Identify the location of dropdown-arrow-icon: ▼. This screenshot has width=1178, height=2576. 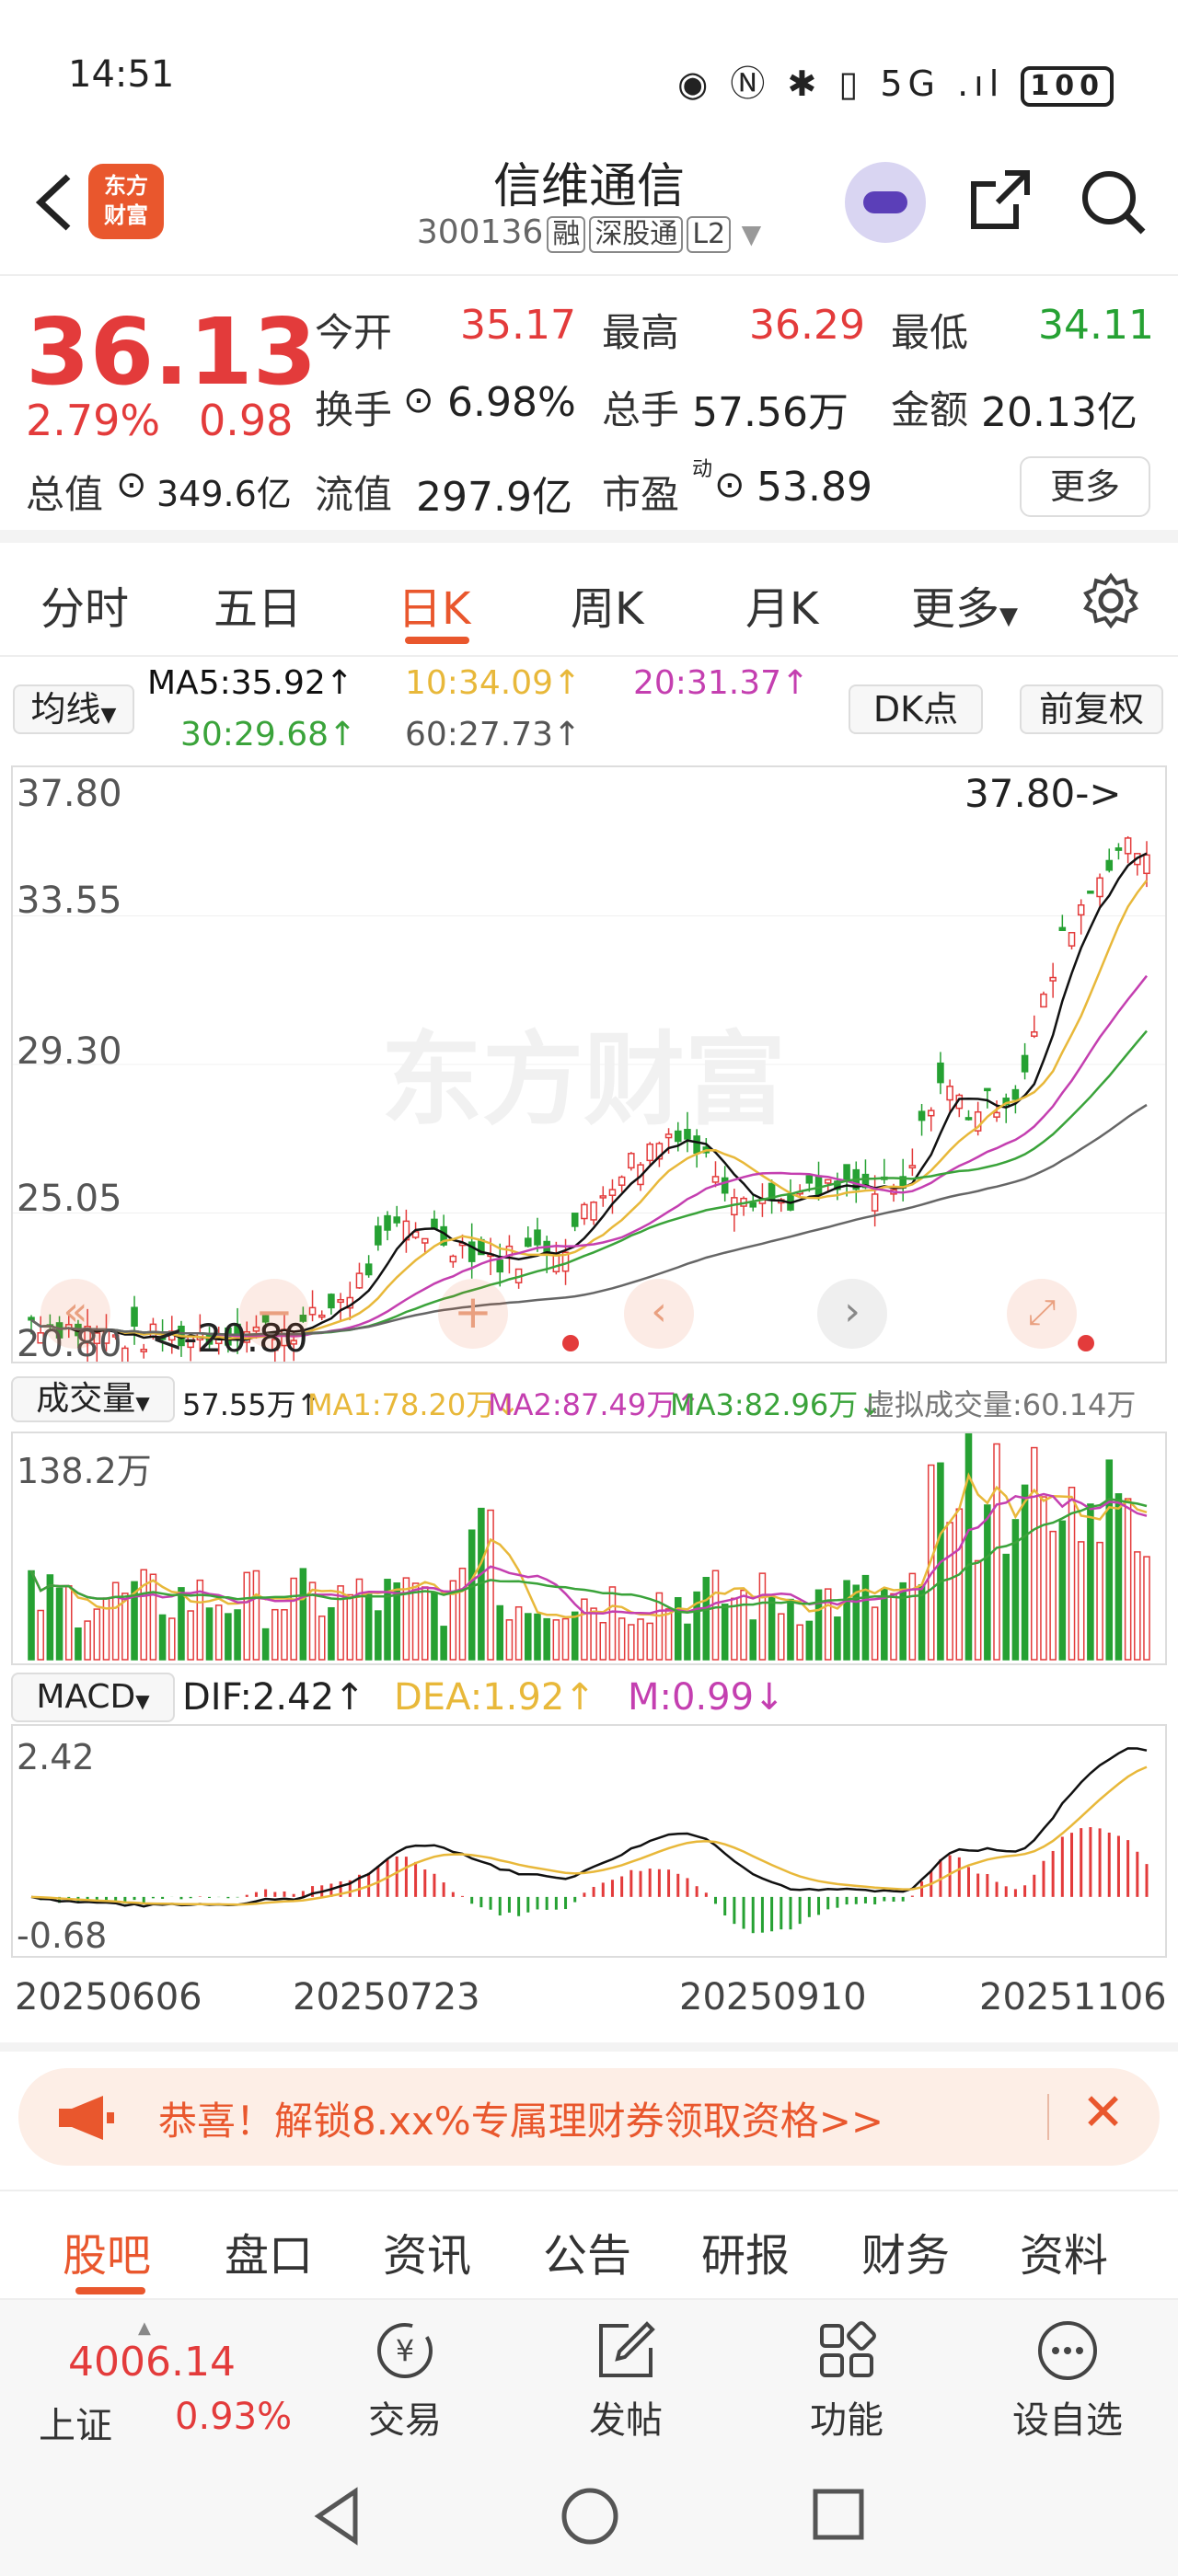
(1009, 616).